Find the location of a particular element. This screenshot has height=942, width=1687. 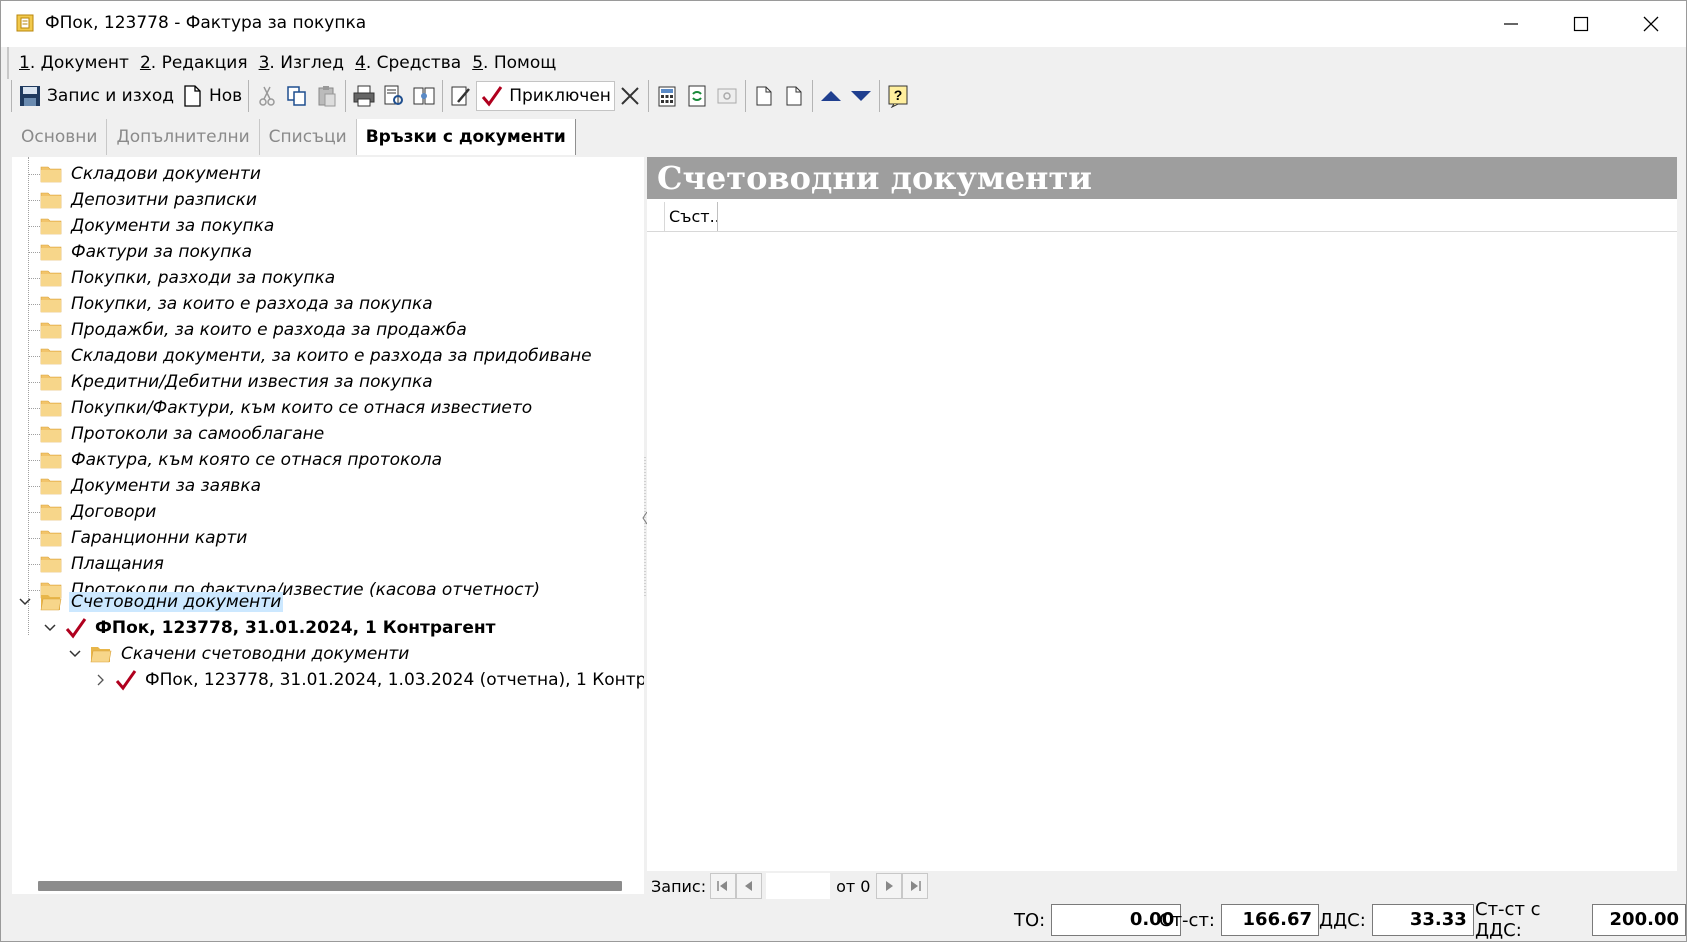

tree-item-label: Документи за заявка is located at coordinates (166, 486).